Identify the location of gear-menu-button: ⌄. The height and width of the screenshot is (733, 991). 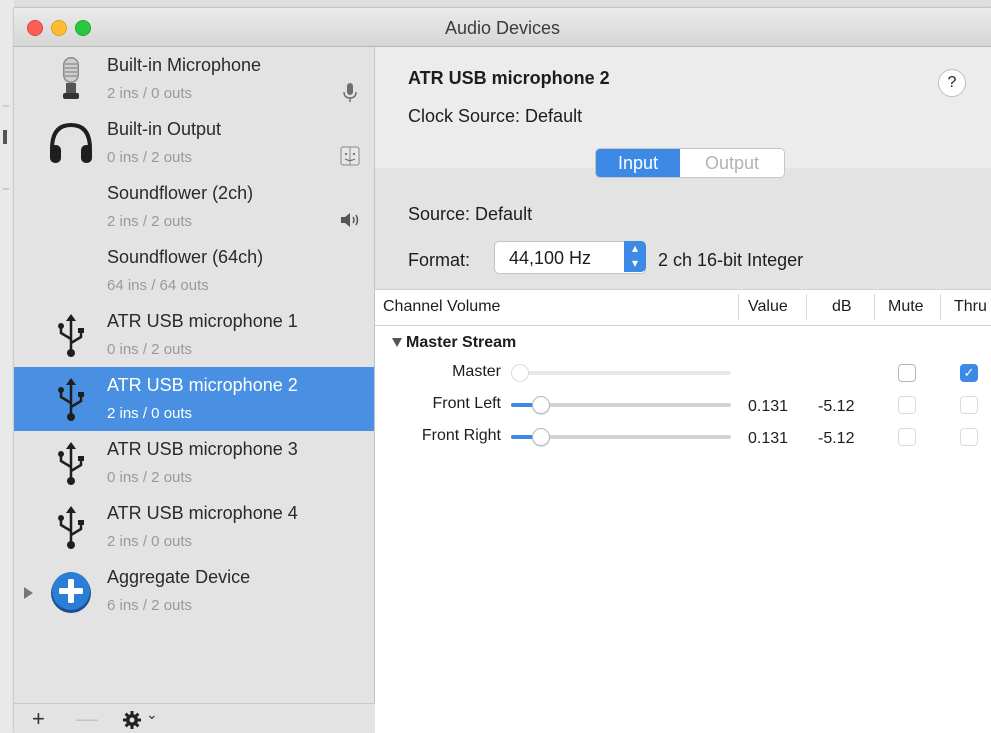
(140, 719).